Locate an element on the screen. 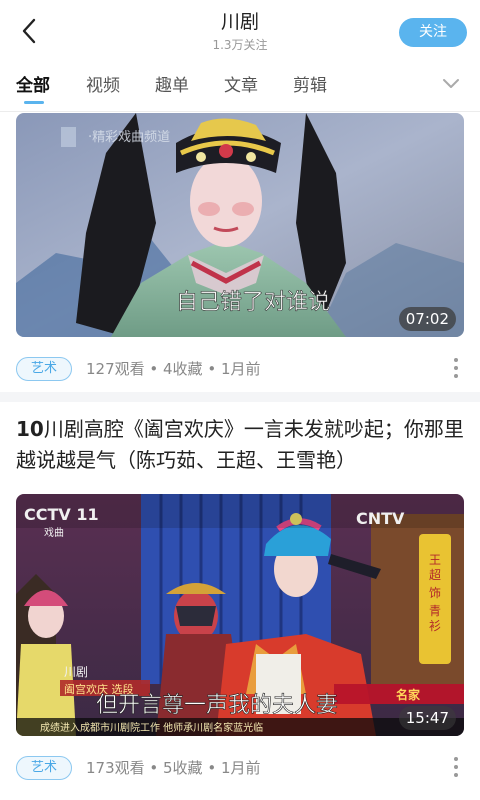 The height and width of the screenshot is (800, 480). video-caption: 成绩进入成都市川剧院工作 他师承川剧名家蓝光临 is located at coordinates (151, 727).